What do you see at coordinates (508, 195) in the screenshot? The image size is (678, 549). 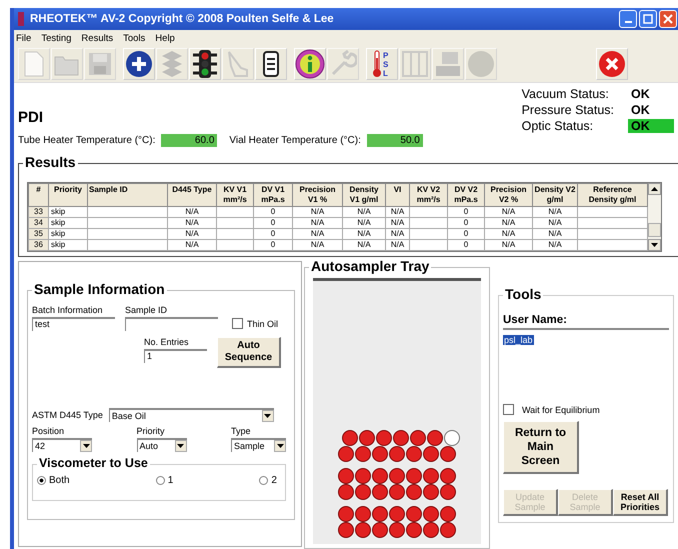 I see `column-header: Precision V2 %` at bounding box center [508, 195].